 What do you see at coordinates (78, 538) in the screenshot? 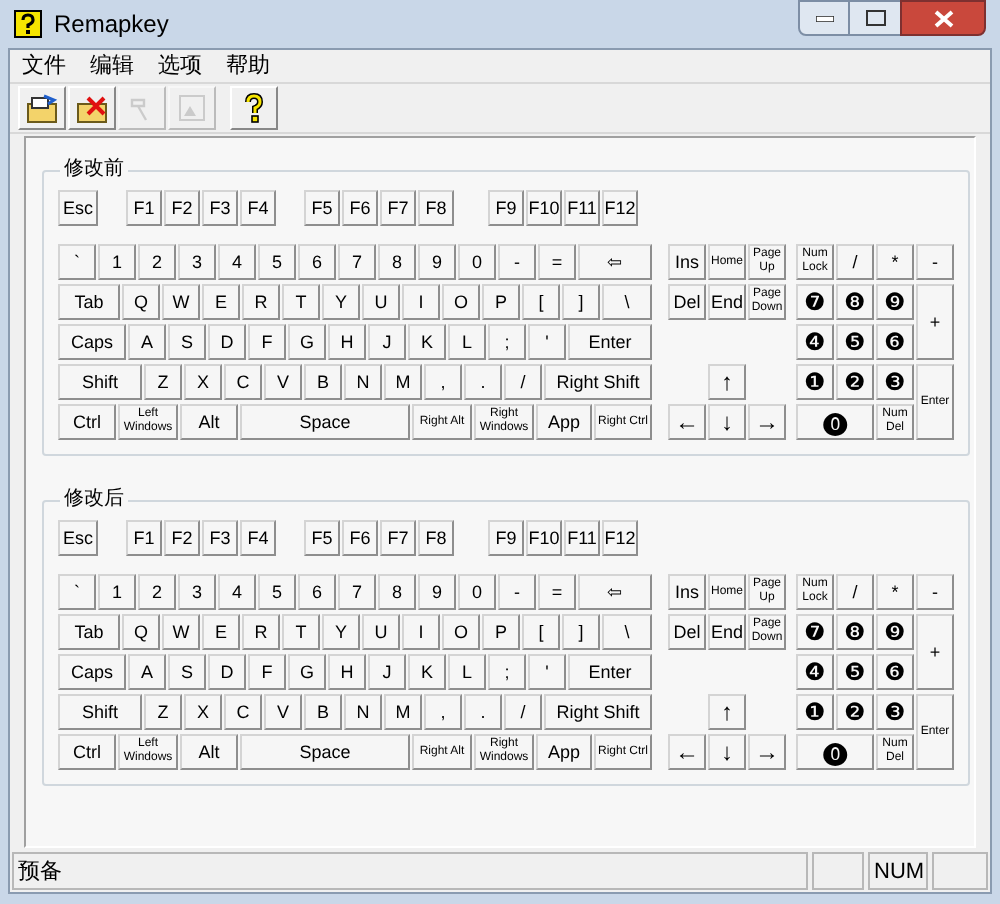
I see `keyboard-key: Esc` at bounding box center [78, 538].